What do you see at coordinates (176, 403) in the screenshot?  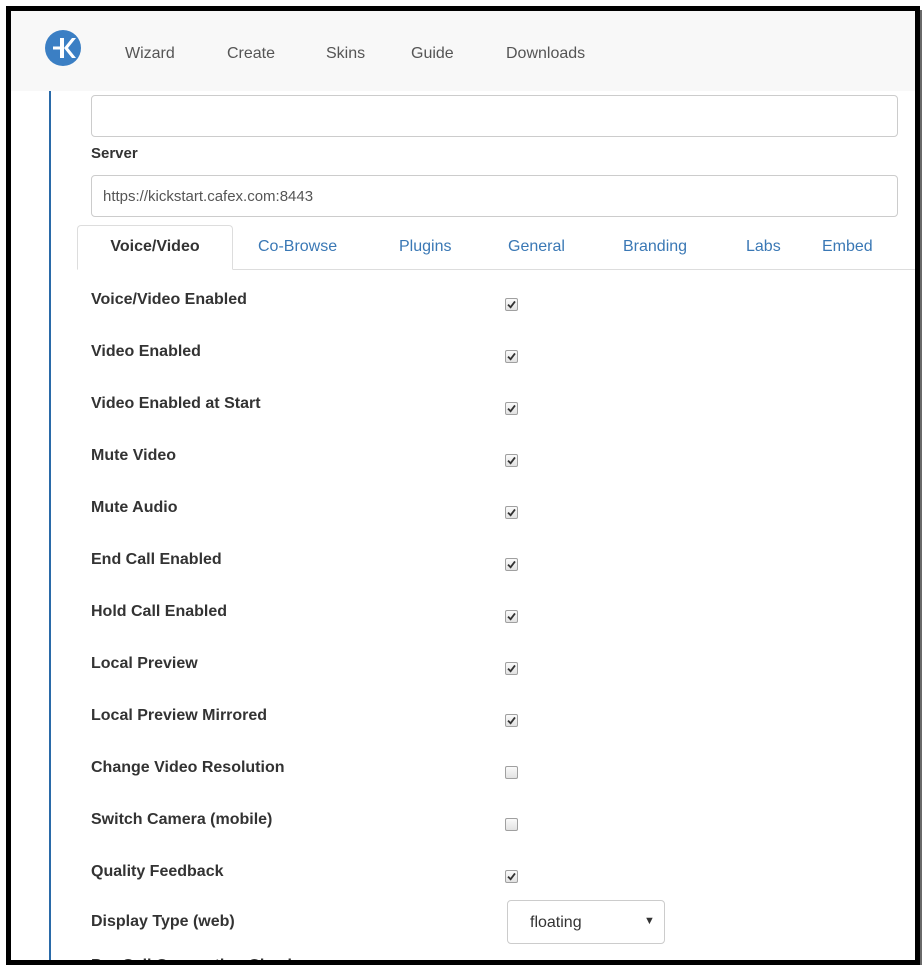 I see `option-label-video-enabled-at-start: Video Enabled at Start` at bounding box center [176, 403].